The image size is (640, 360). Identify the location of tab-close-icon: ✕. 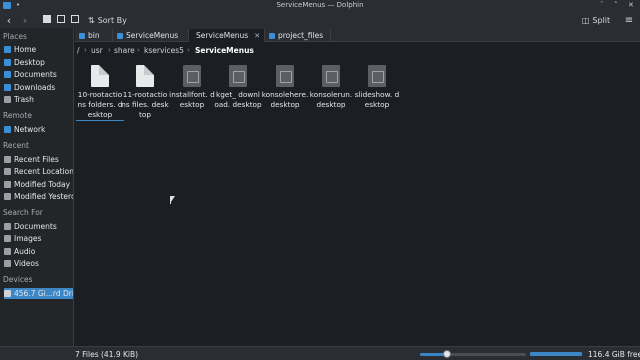
(257, 36).